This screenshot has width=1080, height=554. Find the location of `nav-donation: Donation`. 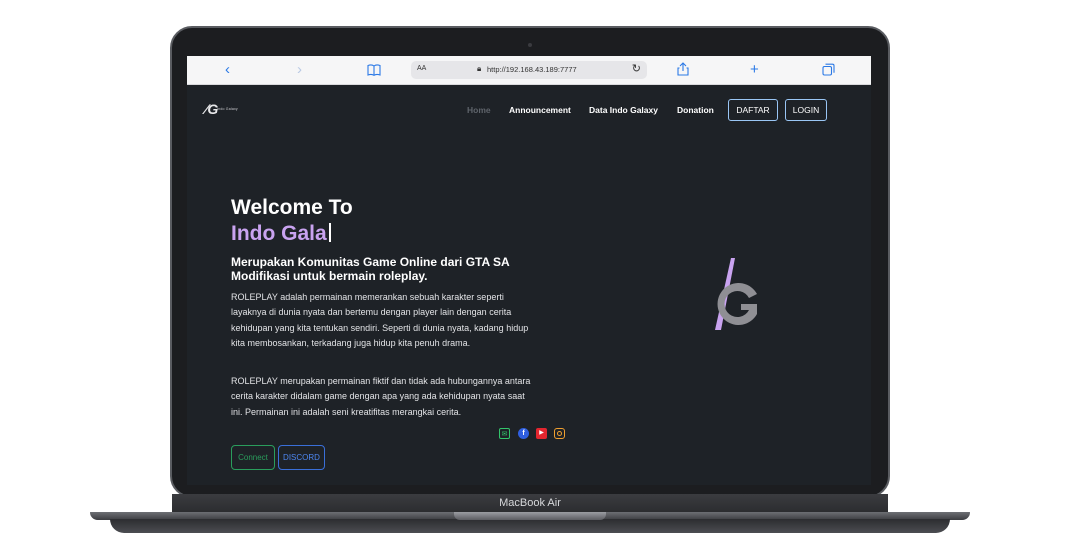

nav-donation: Donation is located at coordinates (695, 110).